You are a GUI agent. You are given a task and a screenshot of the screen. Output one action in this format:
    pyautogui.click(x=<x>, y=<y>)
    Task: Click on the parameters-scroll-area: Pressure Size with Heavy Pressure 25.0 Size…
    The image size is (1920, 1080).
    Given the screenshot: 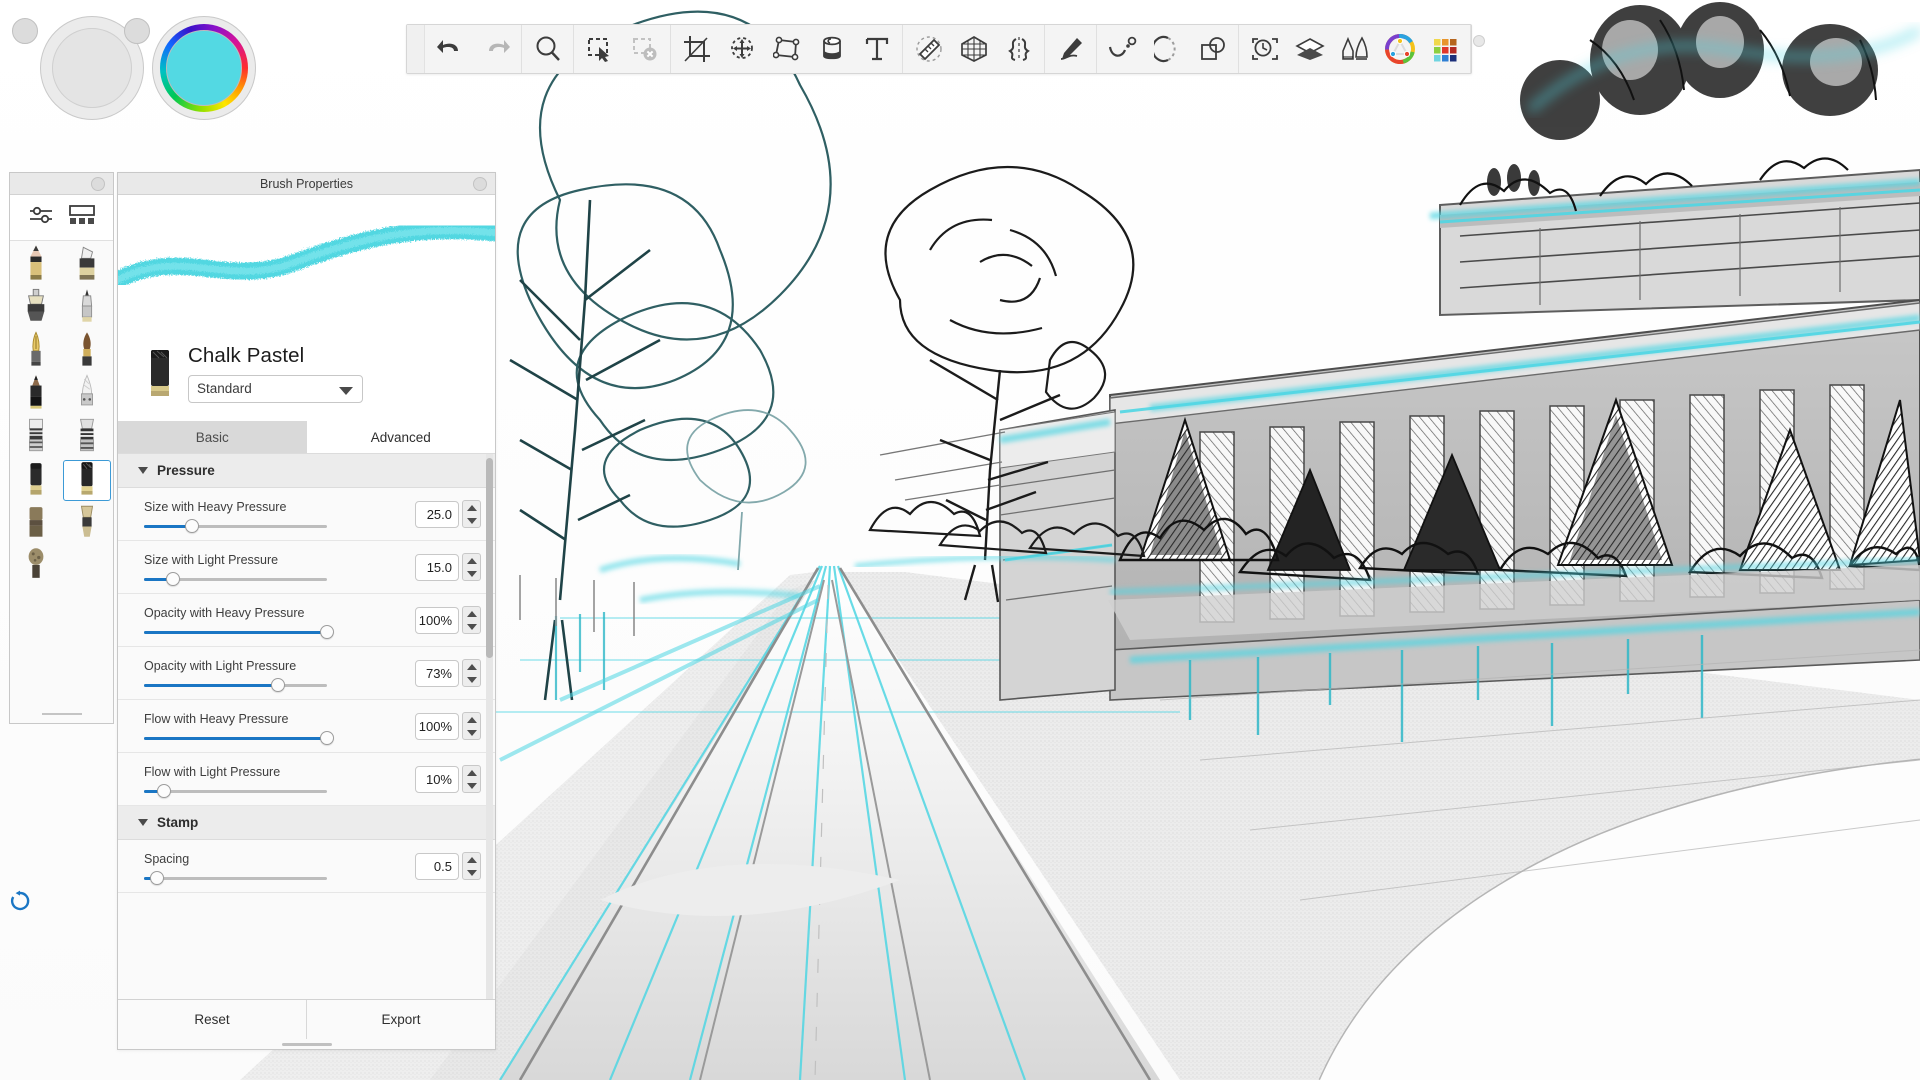 What is the action you would take?
    pyautogui.click(x=306, y=726)
    